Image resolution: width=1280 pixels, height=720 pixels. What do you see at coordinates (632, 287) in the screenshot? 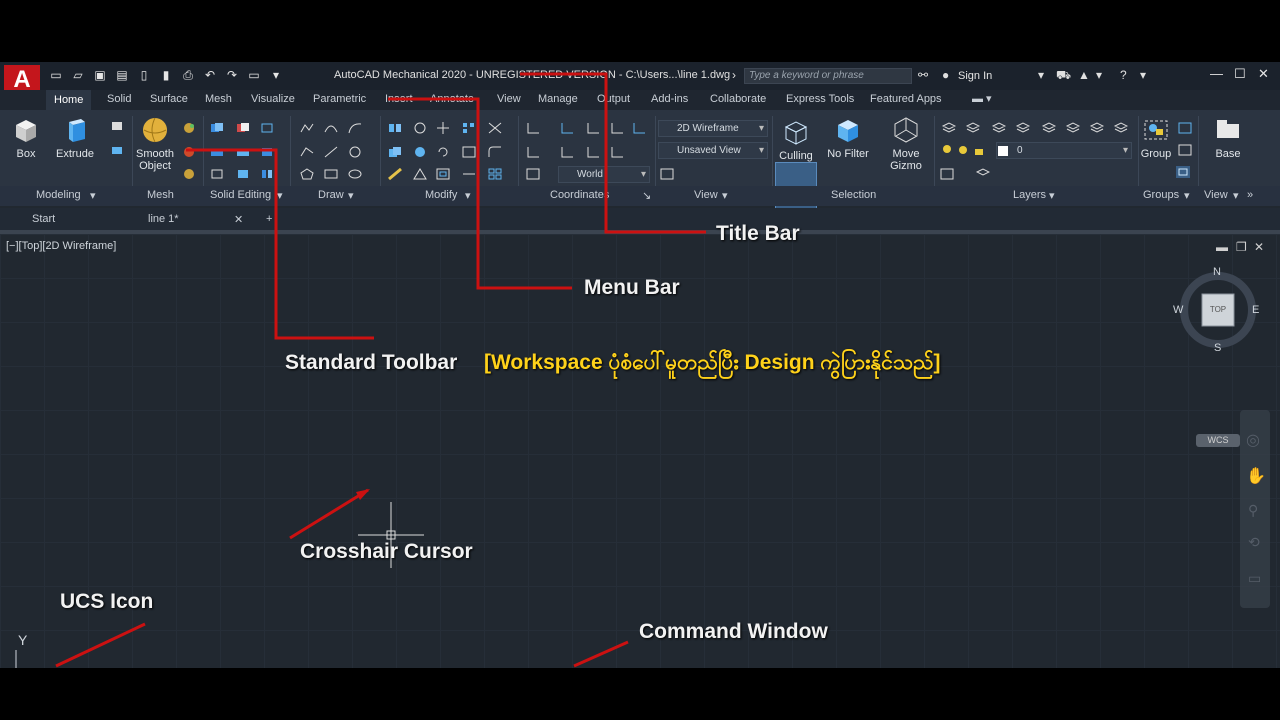
I see `annotation-menu-bar: Menu Bar` at bounding box center [632, 287].